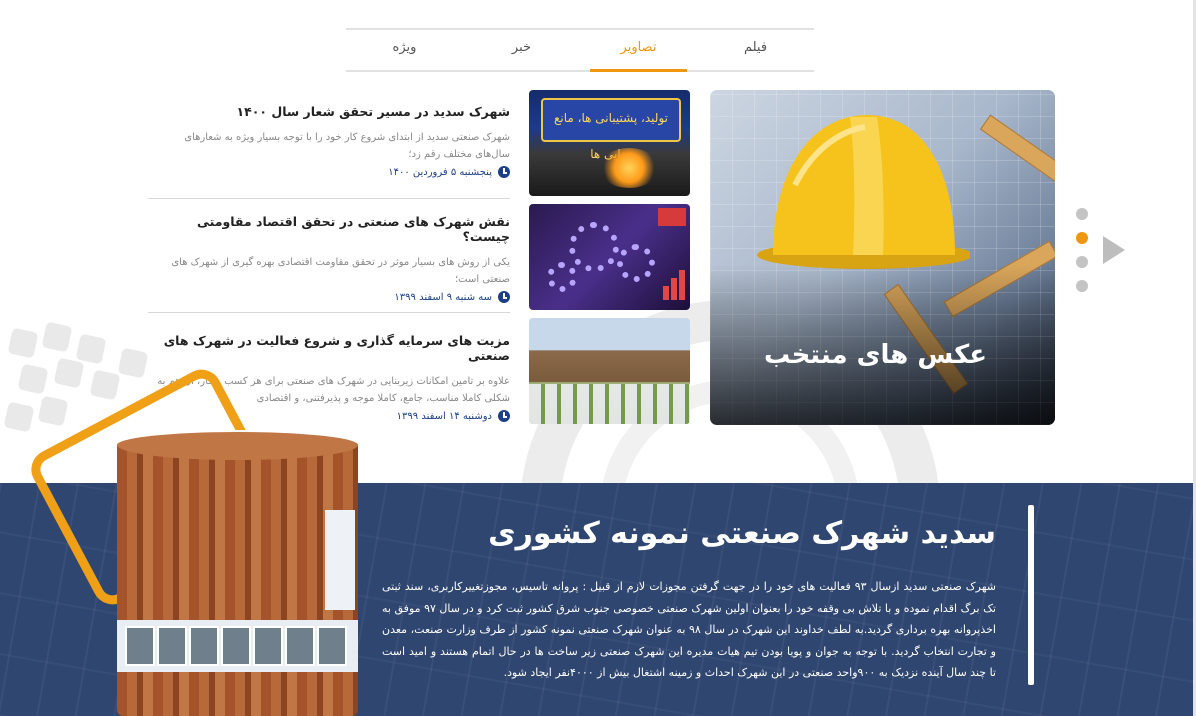 The height and width of the screenshot is (716, 1196). I want to click on building-tower-image, so click(237, 573).